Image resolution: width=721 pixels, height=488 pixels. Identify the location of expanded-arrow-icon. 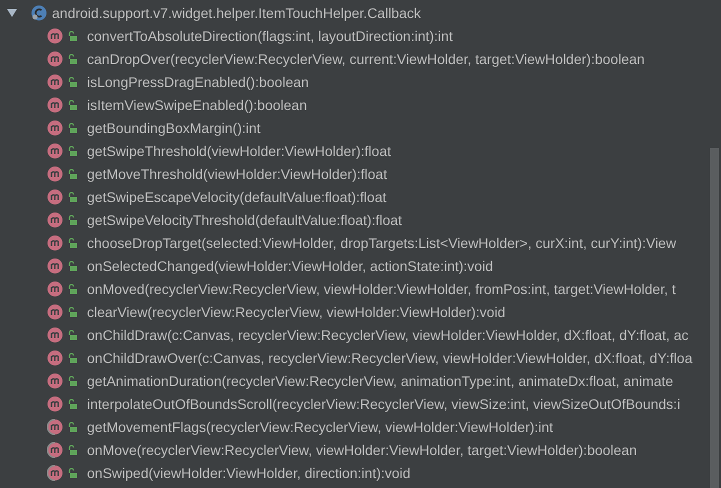
(12, 13).